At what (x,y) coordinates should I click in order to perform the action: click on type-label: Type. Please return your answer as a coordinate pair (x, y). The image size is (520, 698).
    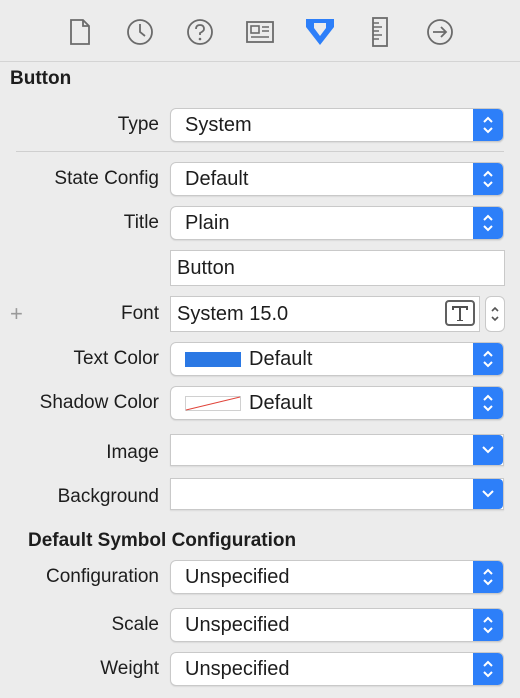
    Looking at the image, I should click on (138, 124).